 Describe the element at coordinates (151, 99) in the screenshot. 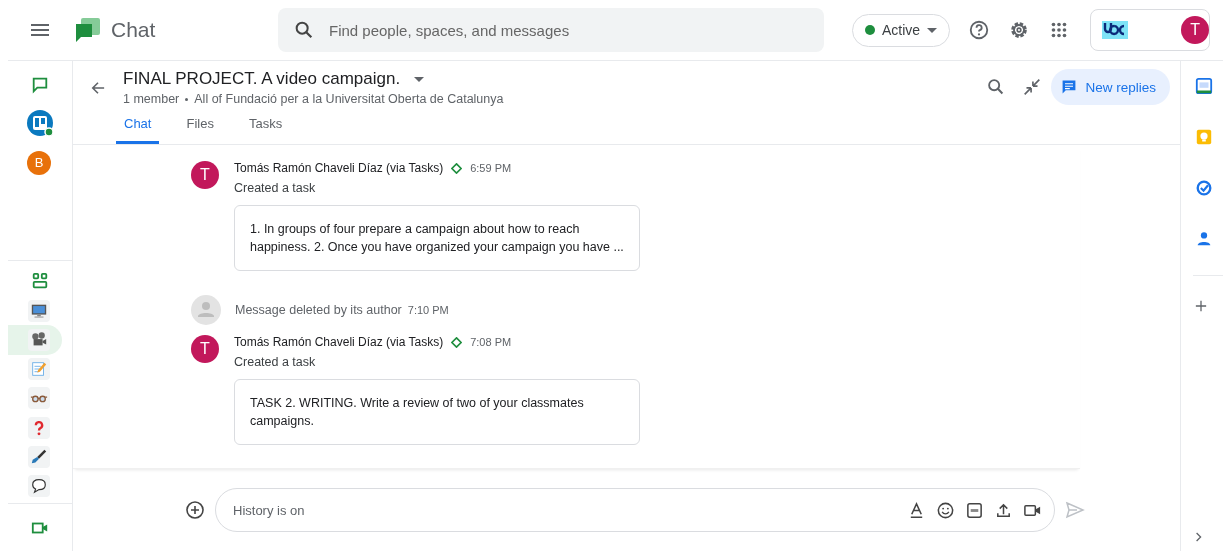

I see `member-count: 1 member` at that location.